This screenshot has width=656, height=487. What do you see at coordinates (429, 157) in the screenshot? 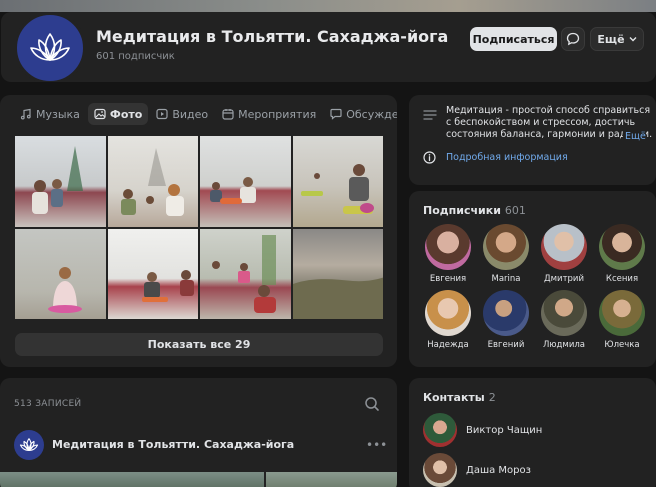
I see `info-icon` at bounding box center [429, 157].